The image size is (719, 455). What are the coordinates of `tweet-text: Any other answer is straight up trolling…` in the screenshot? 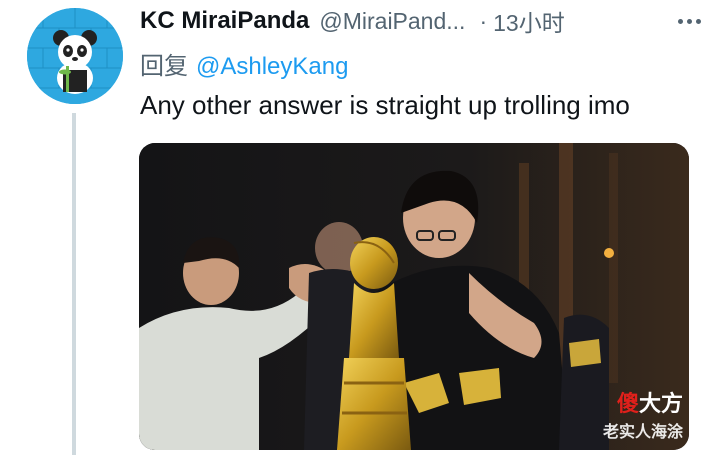 It's located at (385, 105).